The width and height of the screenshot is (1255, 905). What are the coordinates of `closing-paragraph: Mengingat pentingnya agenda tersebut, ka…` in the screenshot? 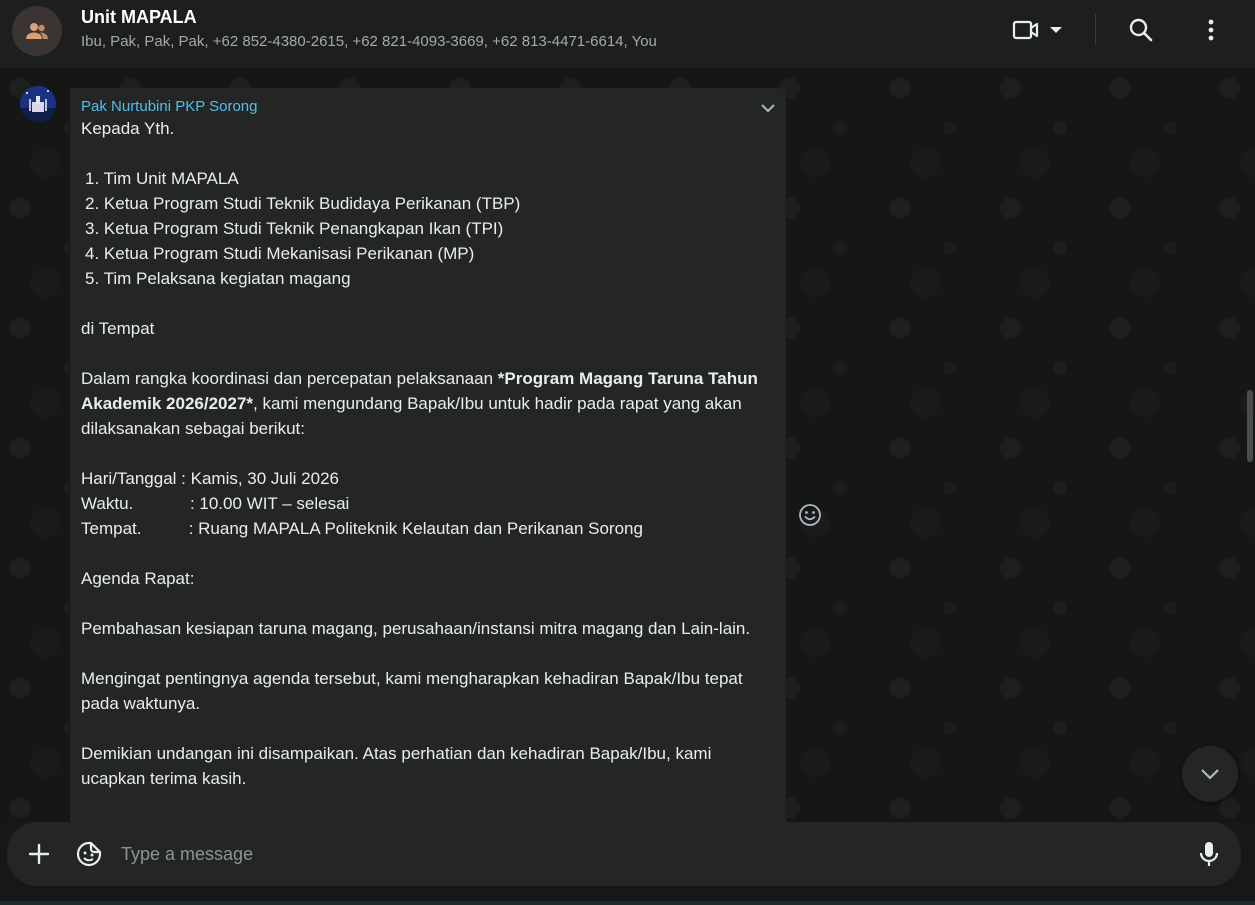 It's located at (412, 691).